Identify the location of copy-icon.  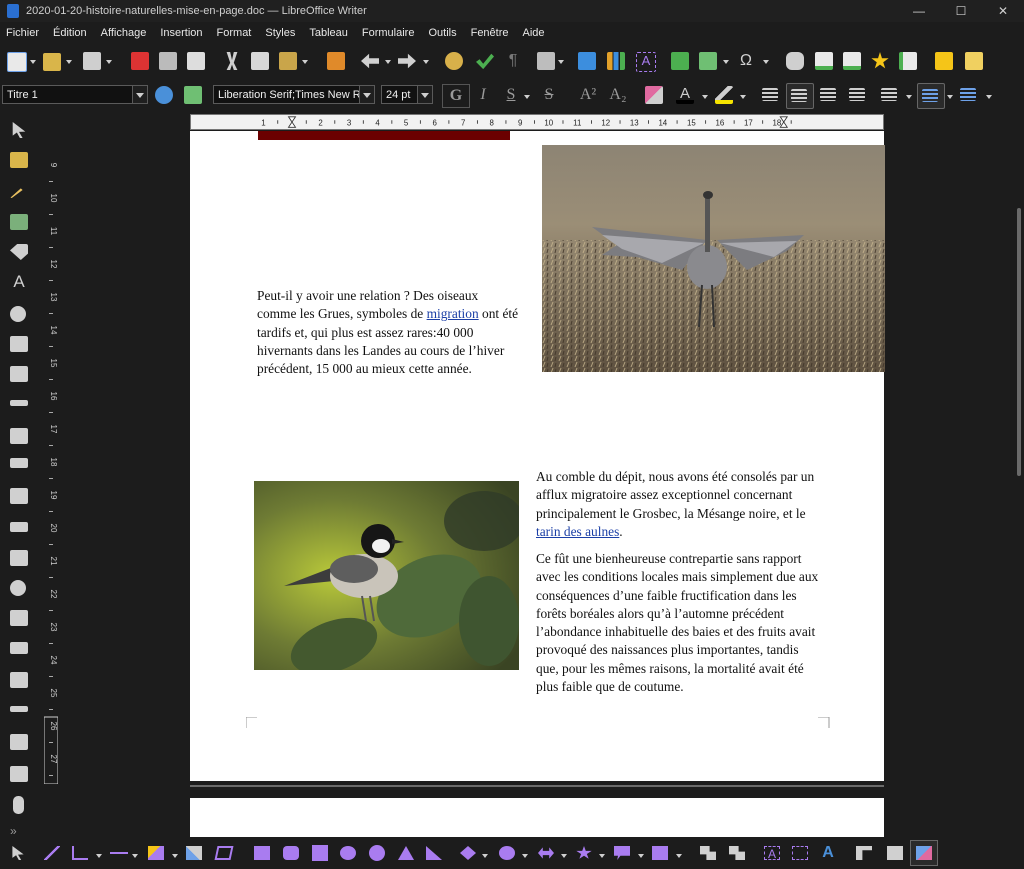
(260, 61).